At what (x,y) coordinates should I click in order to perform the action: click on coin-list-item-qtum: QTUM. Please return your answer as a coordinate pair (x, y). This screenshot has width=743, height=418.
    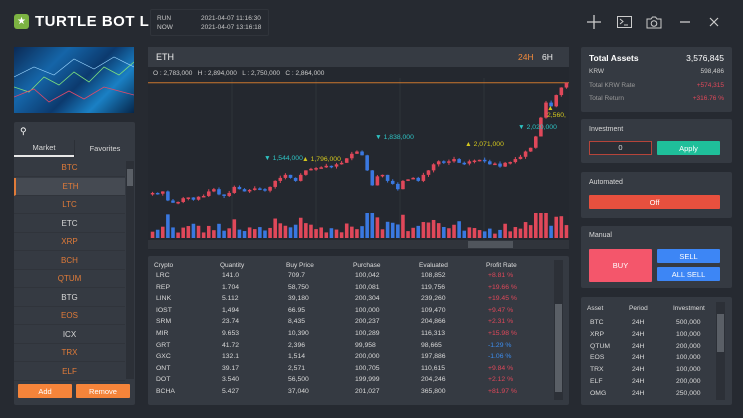
    Looking at the image, I should click on (69, 279).